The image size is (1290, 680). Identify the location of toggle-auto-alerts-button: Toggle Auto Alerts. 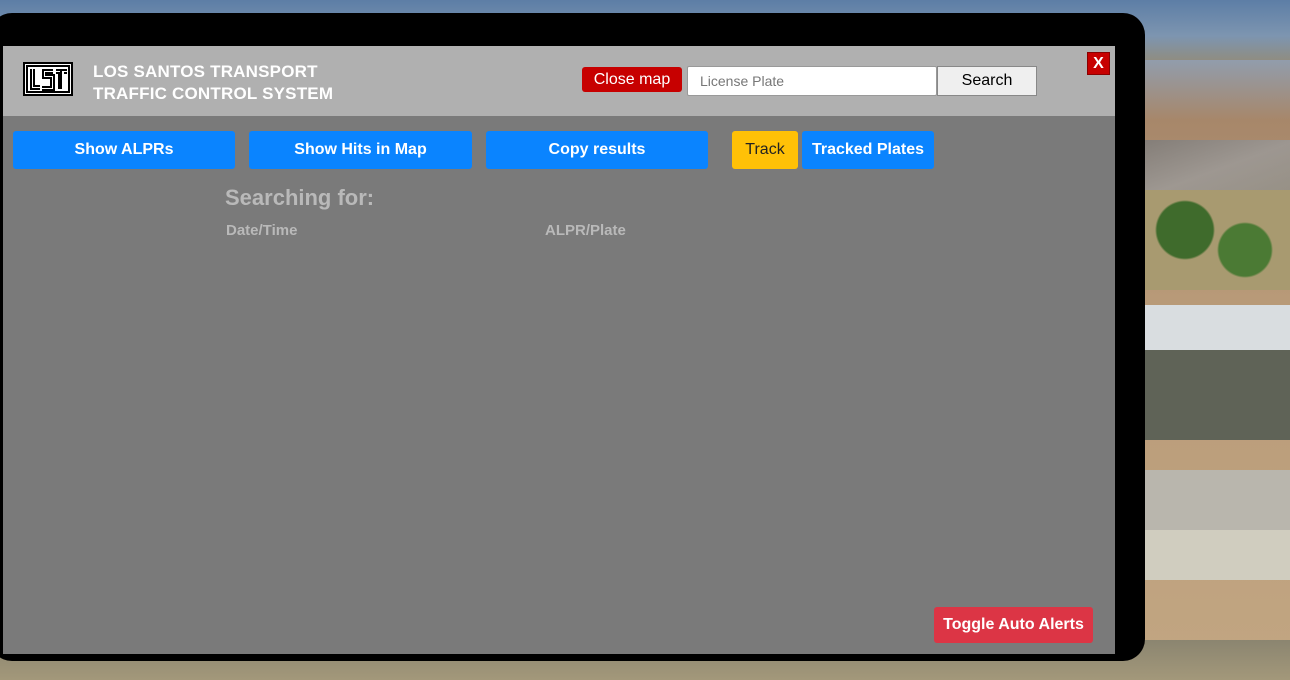
(1013, 625).